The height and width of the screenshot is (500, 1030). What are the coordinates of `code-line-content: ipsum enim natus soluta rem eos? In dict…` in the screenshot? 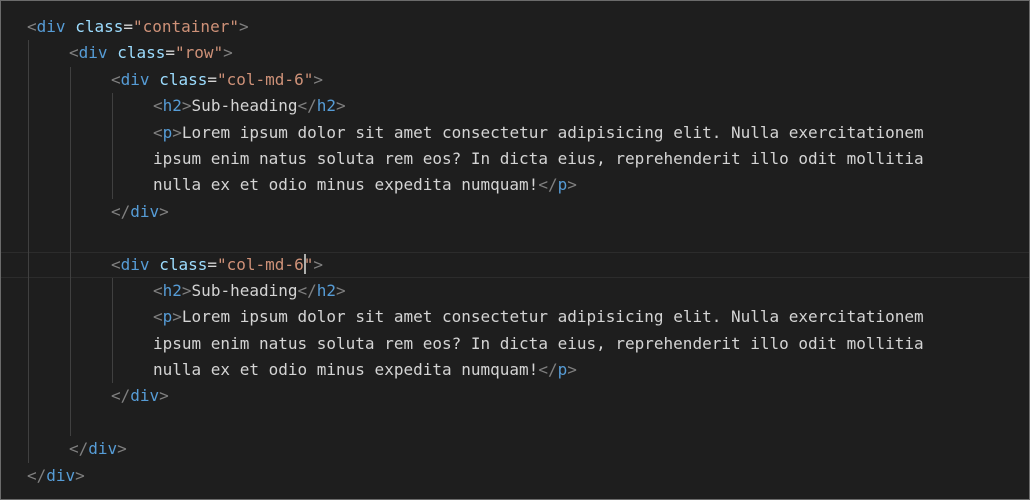 It's located at (538, 159).